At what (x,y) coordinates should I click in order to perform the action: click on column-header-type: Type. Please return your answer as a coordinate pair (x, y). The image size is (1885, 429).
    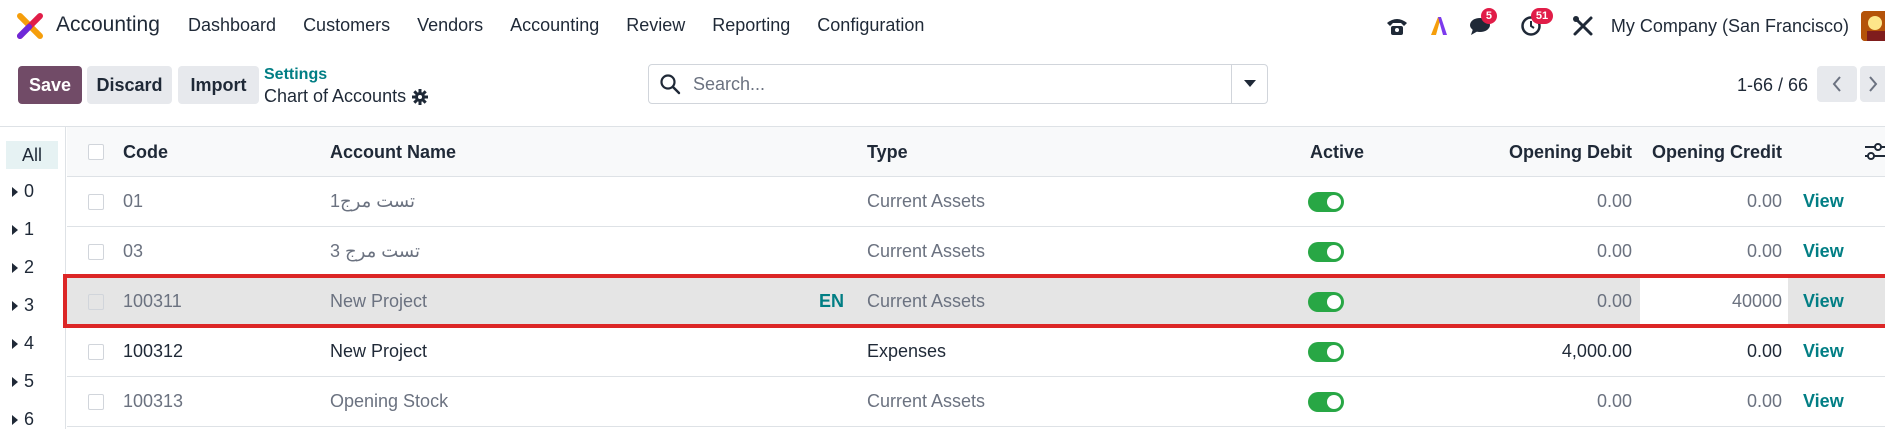
    Looking at the image, I should click on (887, 152).